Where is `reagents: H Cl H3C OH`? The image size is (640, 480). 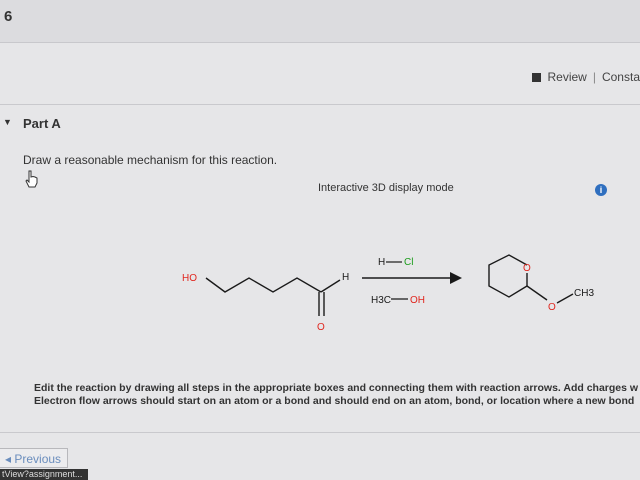 reagents: H Cl H3C OH is located at coordinates (412, 281).